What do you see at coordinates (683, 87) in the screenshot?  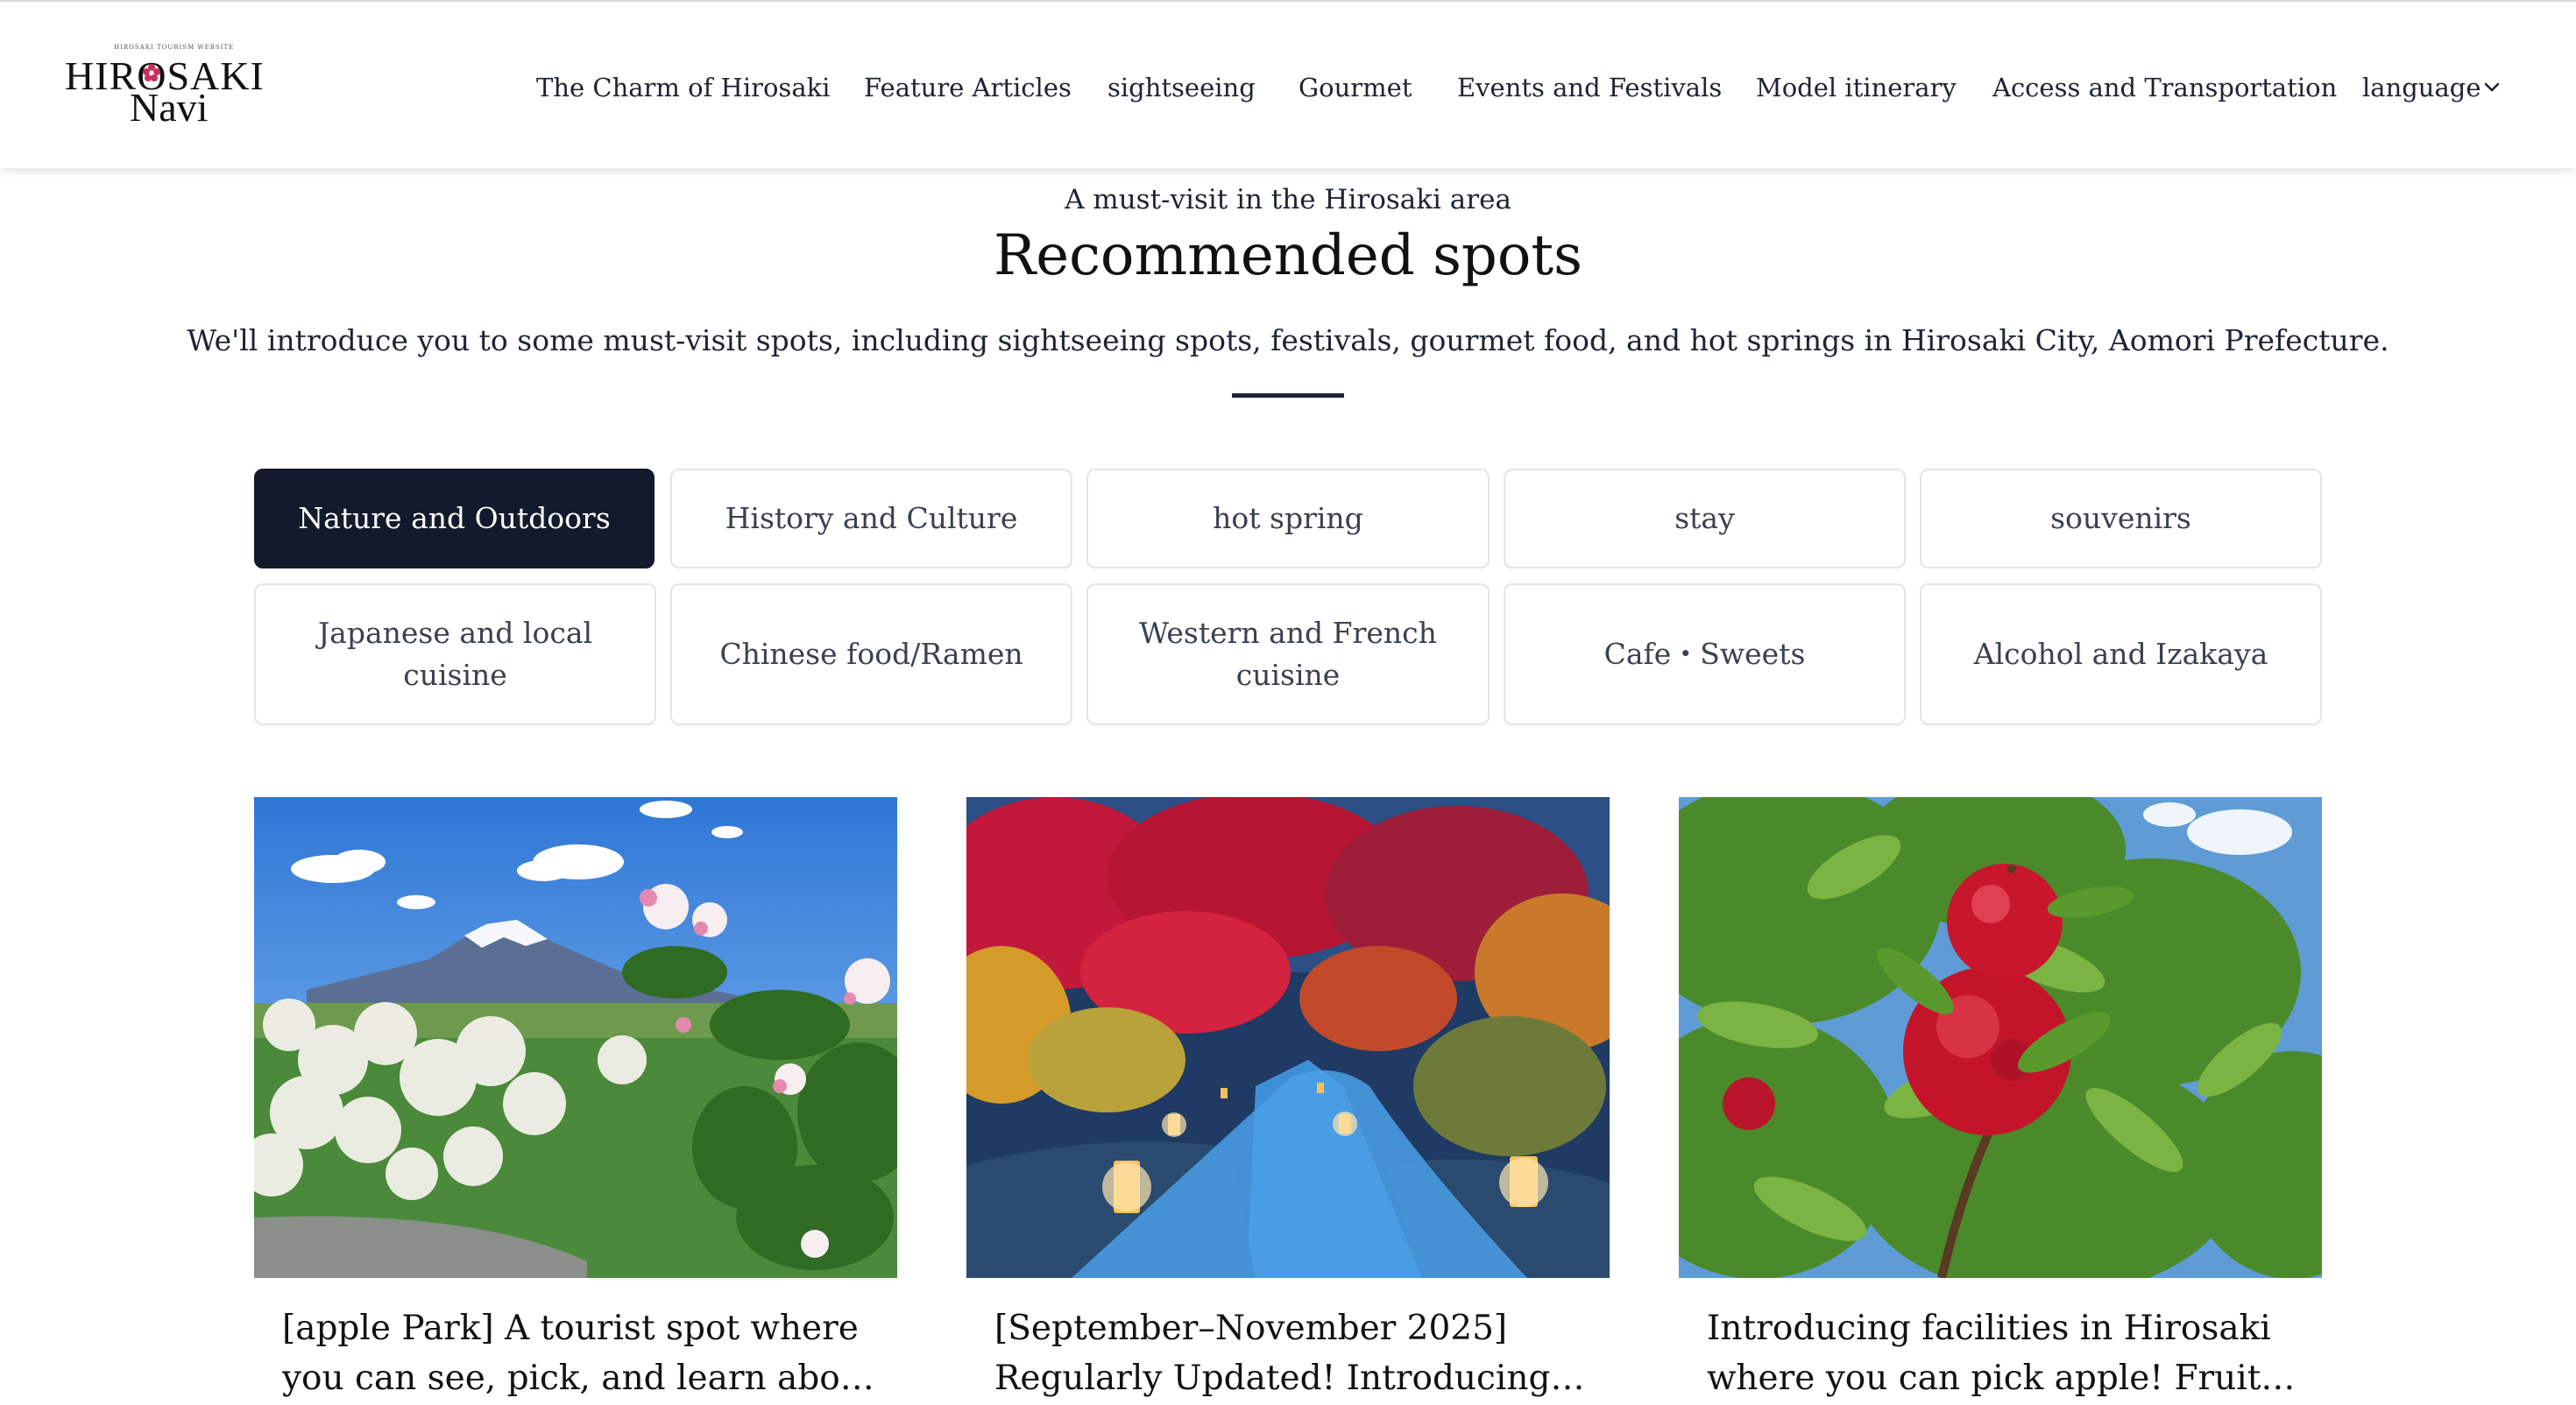 I see `nav-charm-of-hirosaki: The Charm of Hirosaki` at bounding box center [683, 87].